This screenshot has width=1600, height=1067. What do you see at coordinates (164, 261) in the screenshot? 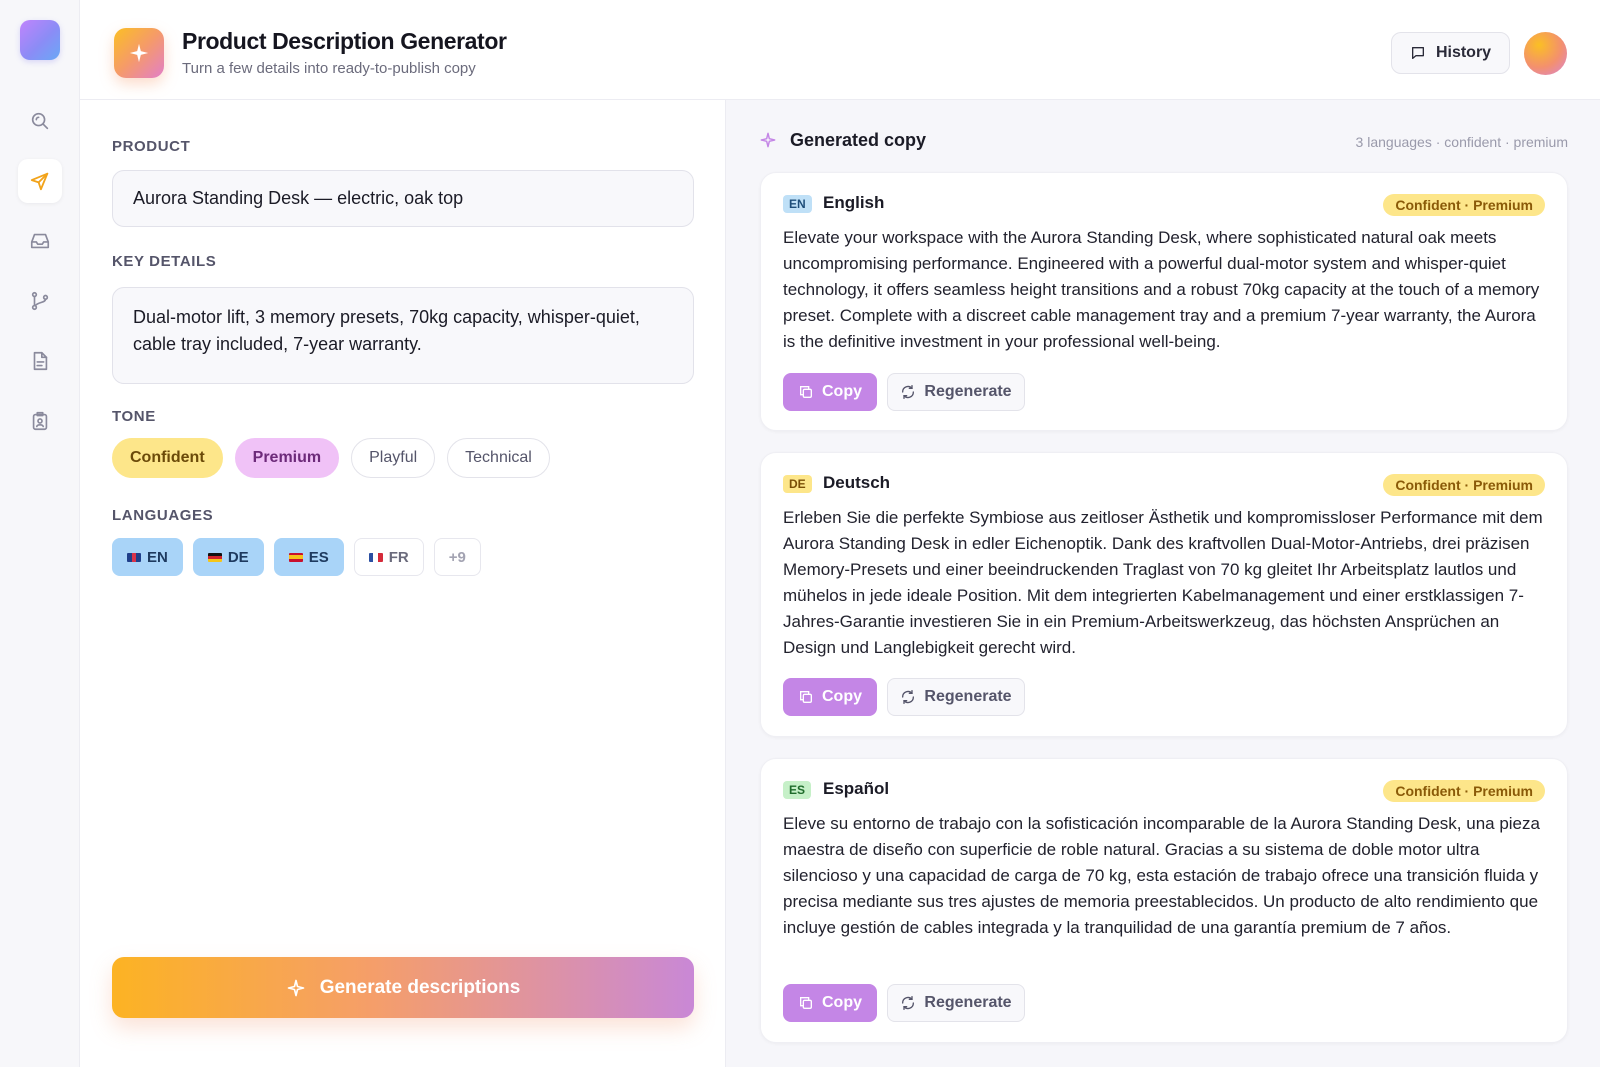
I see `key-details-label: KEY DETAILS` at bounding box center [164, 261].